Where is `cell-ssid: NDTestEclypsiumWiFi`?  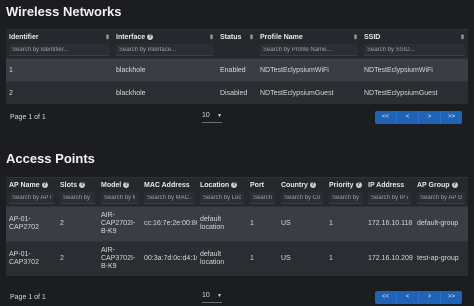
cell-ssid: NDTestEclypsiumWiFi is located at coordinates (414, 70).